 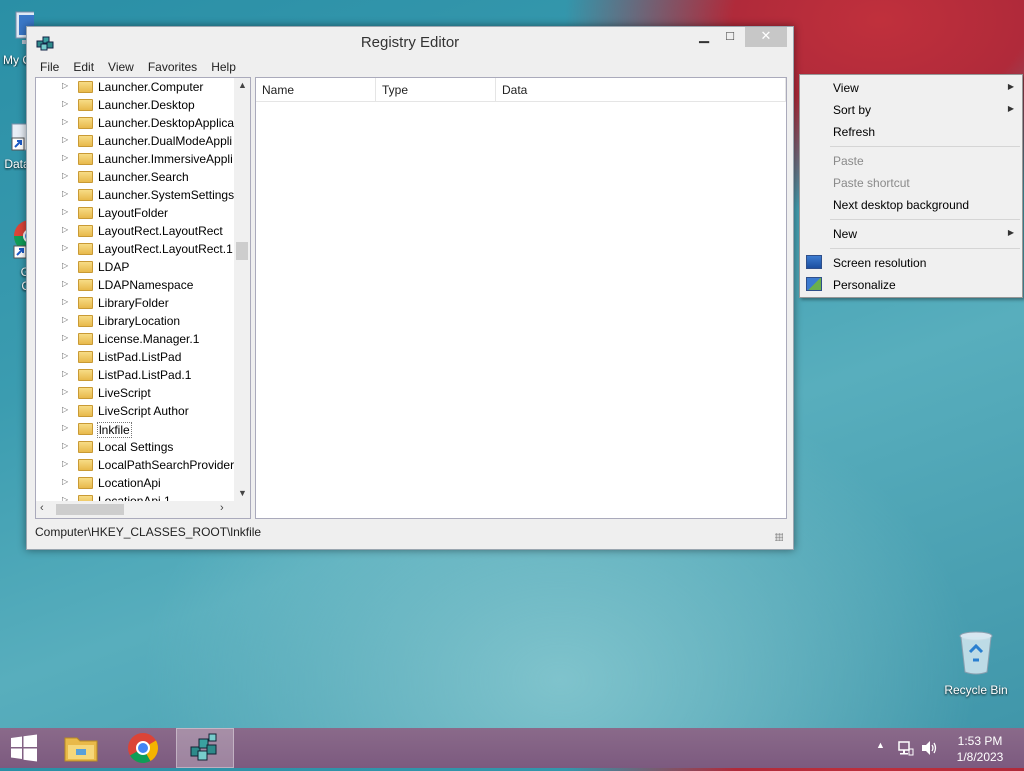 I want to click on resize-grip-icon, so click(x=779, y=537).